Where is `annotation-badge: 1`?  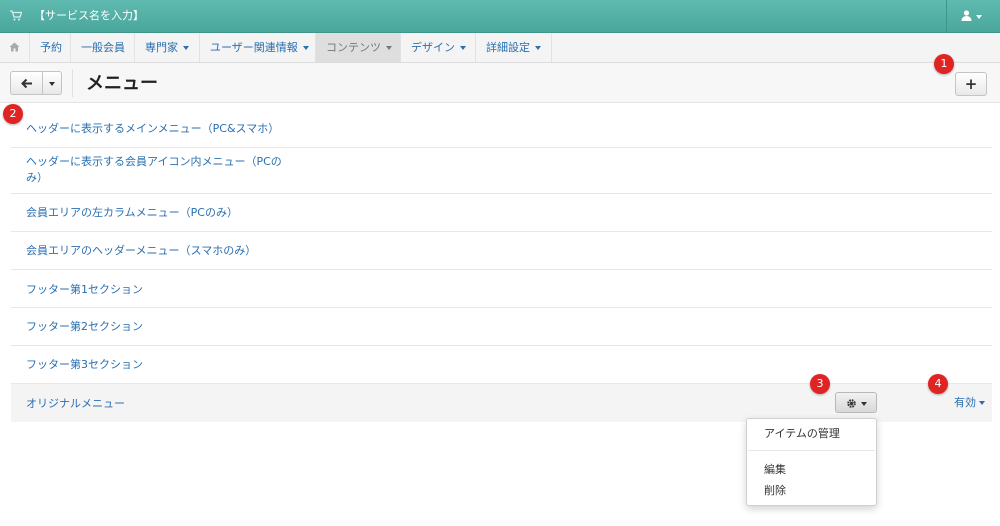 annotation-badge: 1 is located at coordinates (944, 64).